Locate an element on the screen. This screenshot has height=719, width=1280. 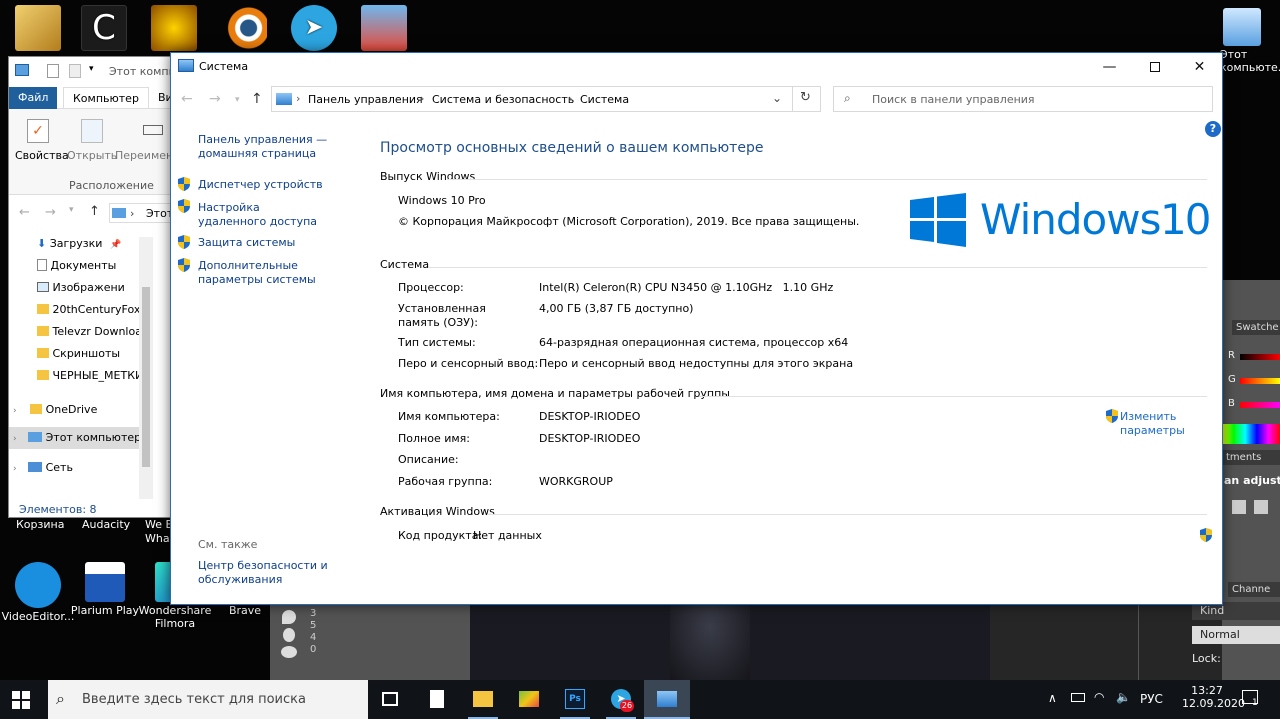
task-view-button is located at coordinates (391, 699).